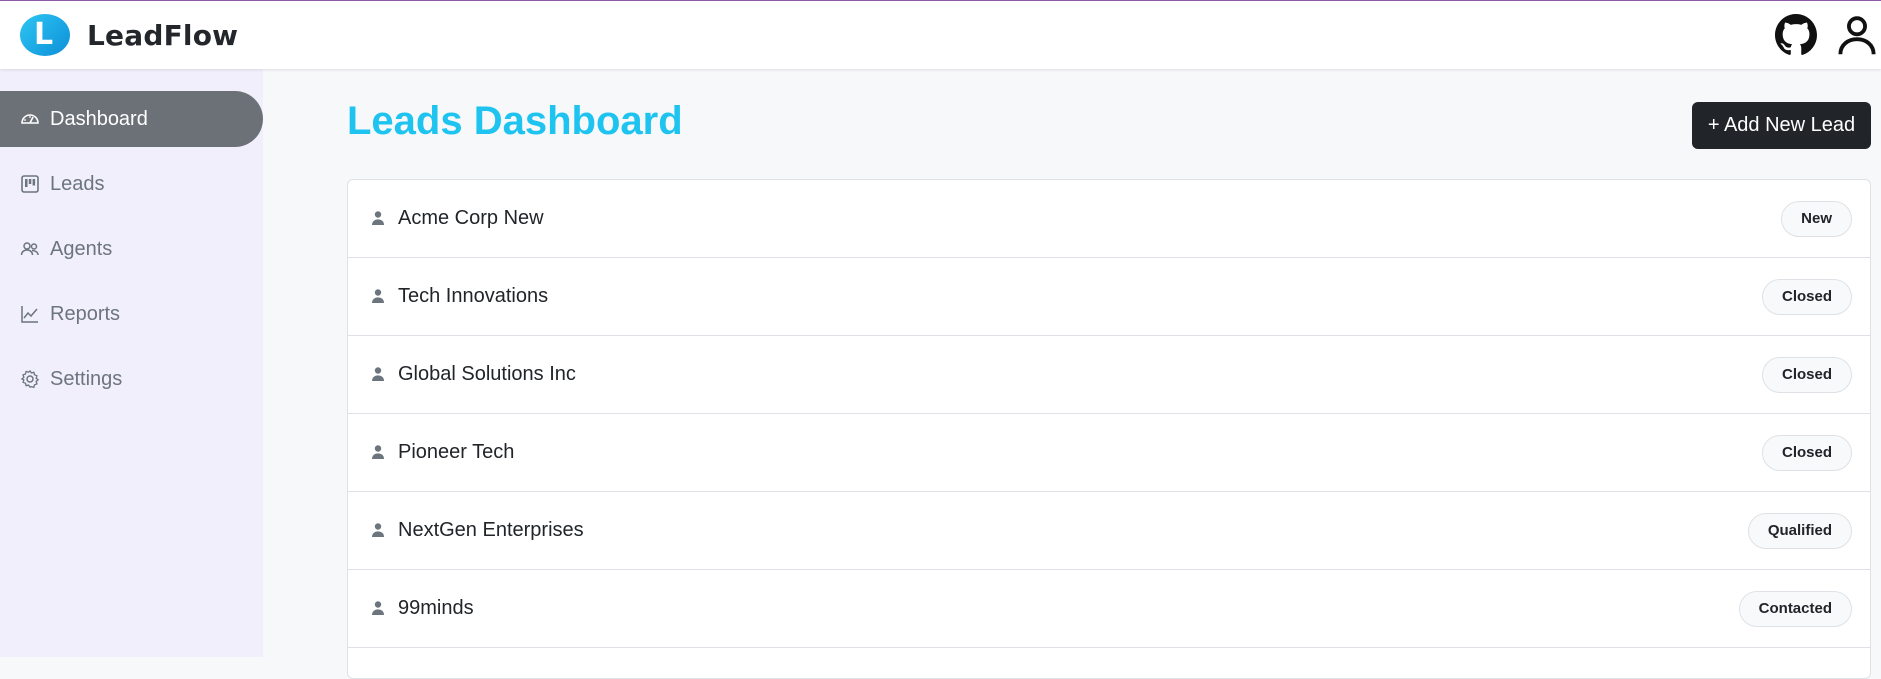  Describe the element at coordinates (99, 118) in the screenshot. I see `sidebar-item-label: Dashboard` at that location.